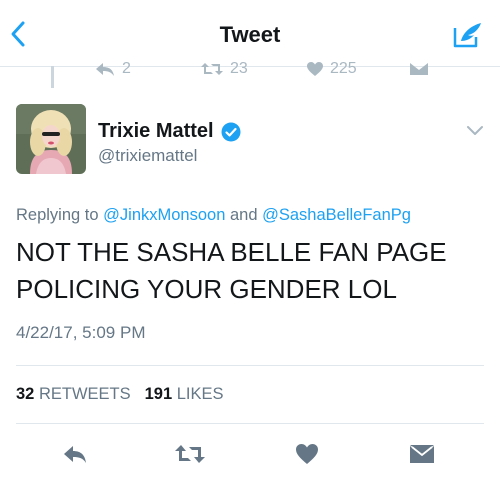  Describe the element at coordinates (336, 215) in the screenshot. I see `mention-link: @SashaBelleFanPg` at that location.